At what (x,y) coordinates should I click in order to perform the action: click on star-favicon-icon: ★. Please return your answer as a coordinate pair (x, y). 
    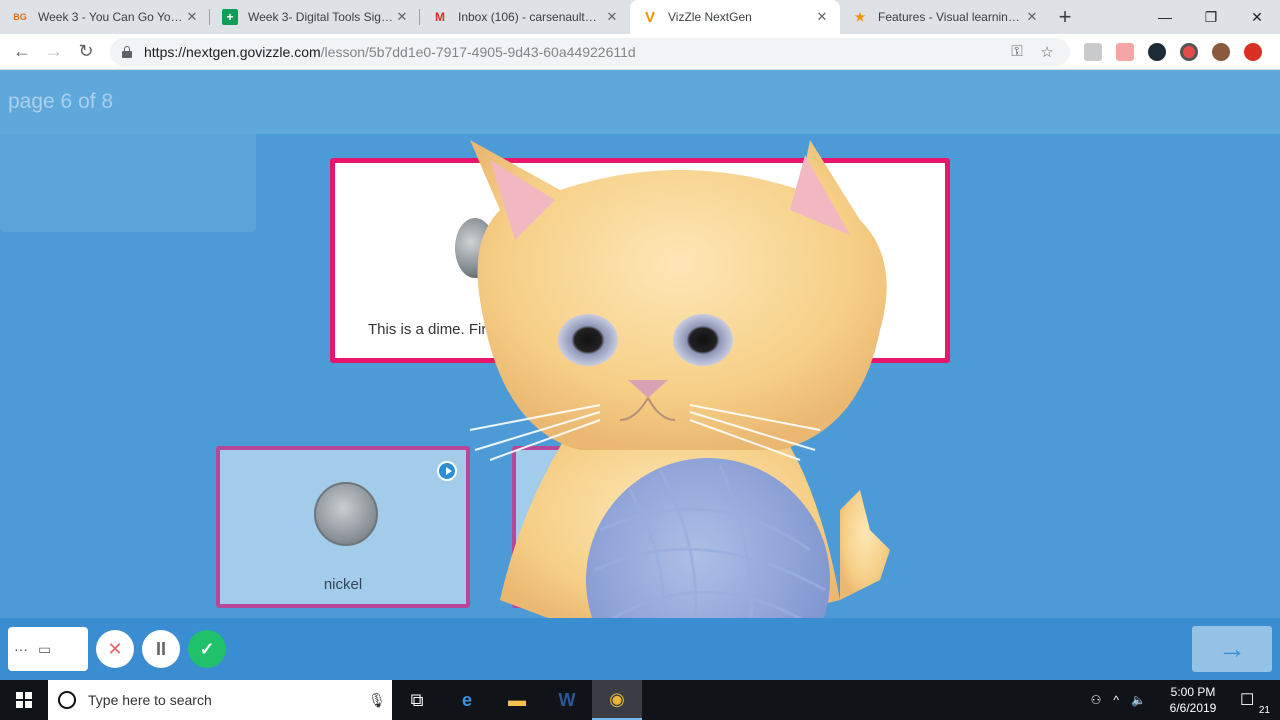
    Looking at the image, I should click on (860, 17).